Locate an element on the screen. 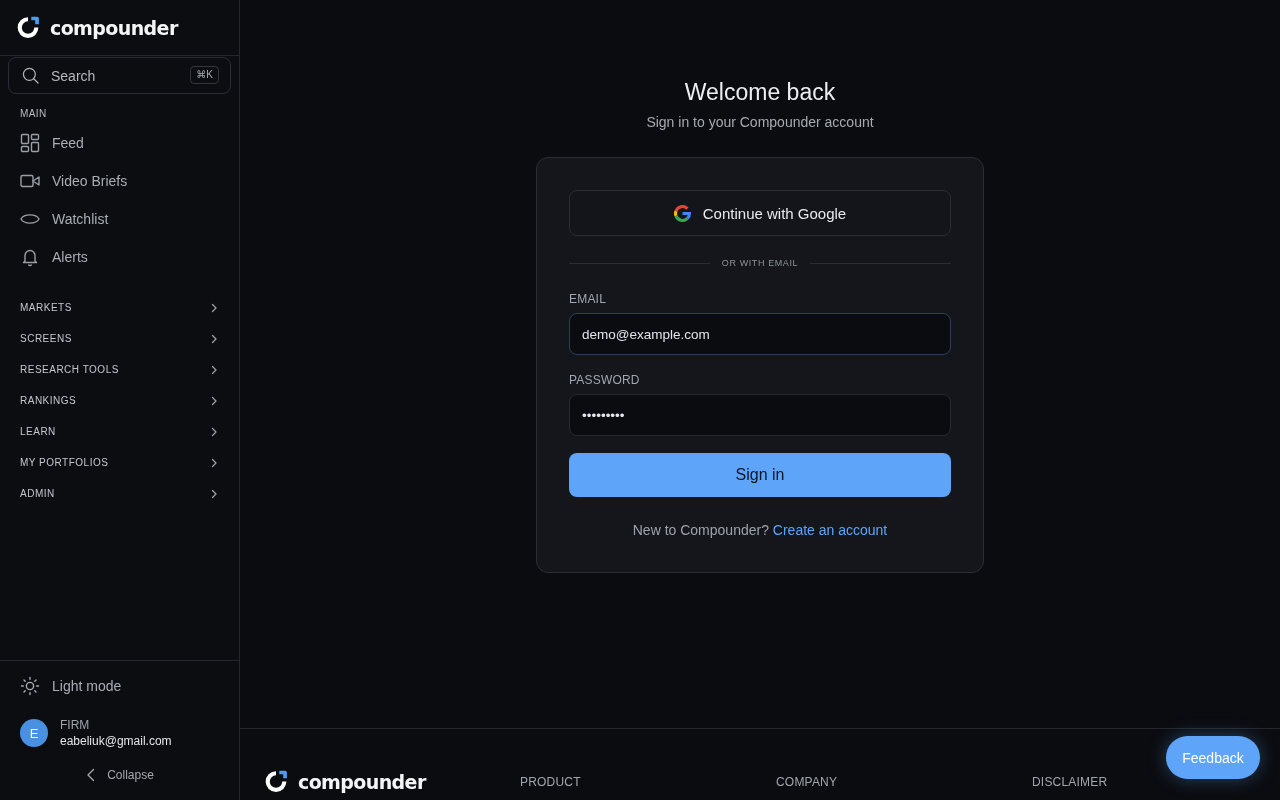  sign-in-button: Sign in is located at coordinates (760, 475).